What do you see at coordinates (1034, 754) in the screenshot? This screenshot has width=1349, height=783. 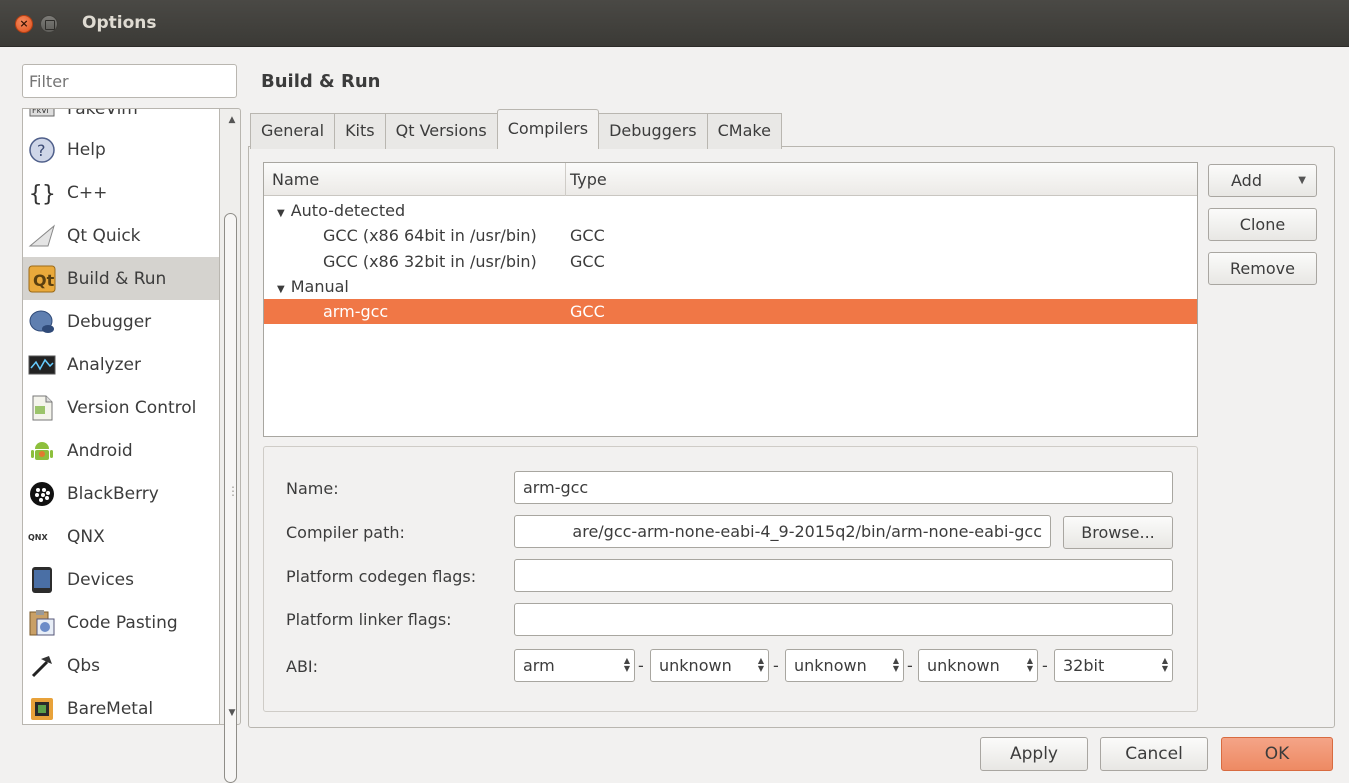 I see `apply-button: Apply` at bounding box center [1034, 754].